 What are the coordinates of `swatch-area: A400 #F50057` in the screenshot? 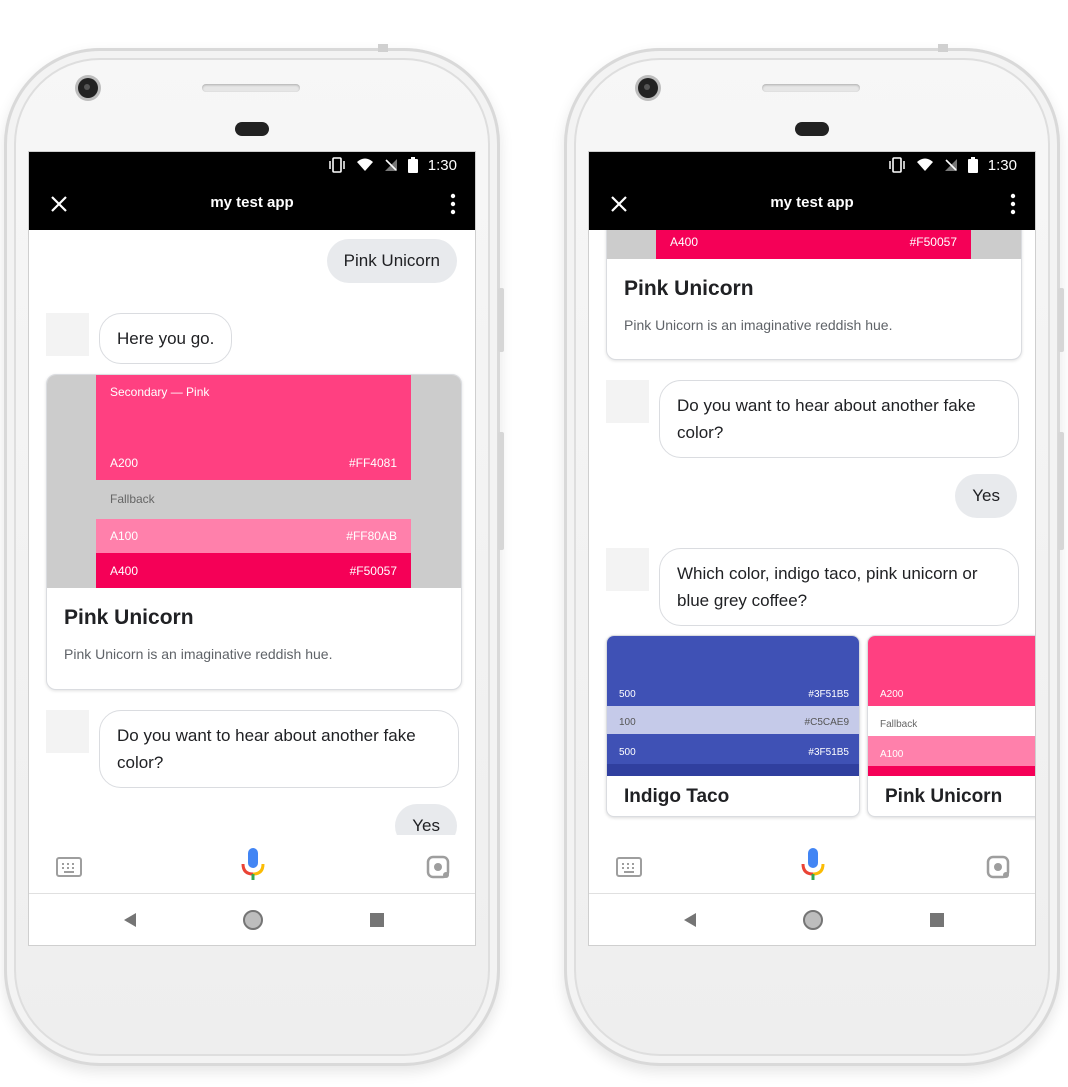 It's located at (814, 244).